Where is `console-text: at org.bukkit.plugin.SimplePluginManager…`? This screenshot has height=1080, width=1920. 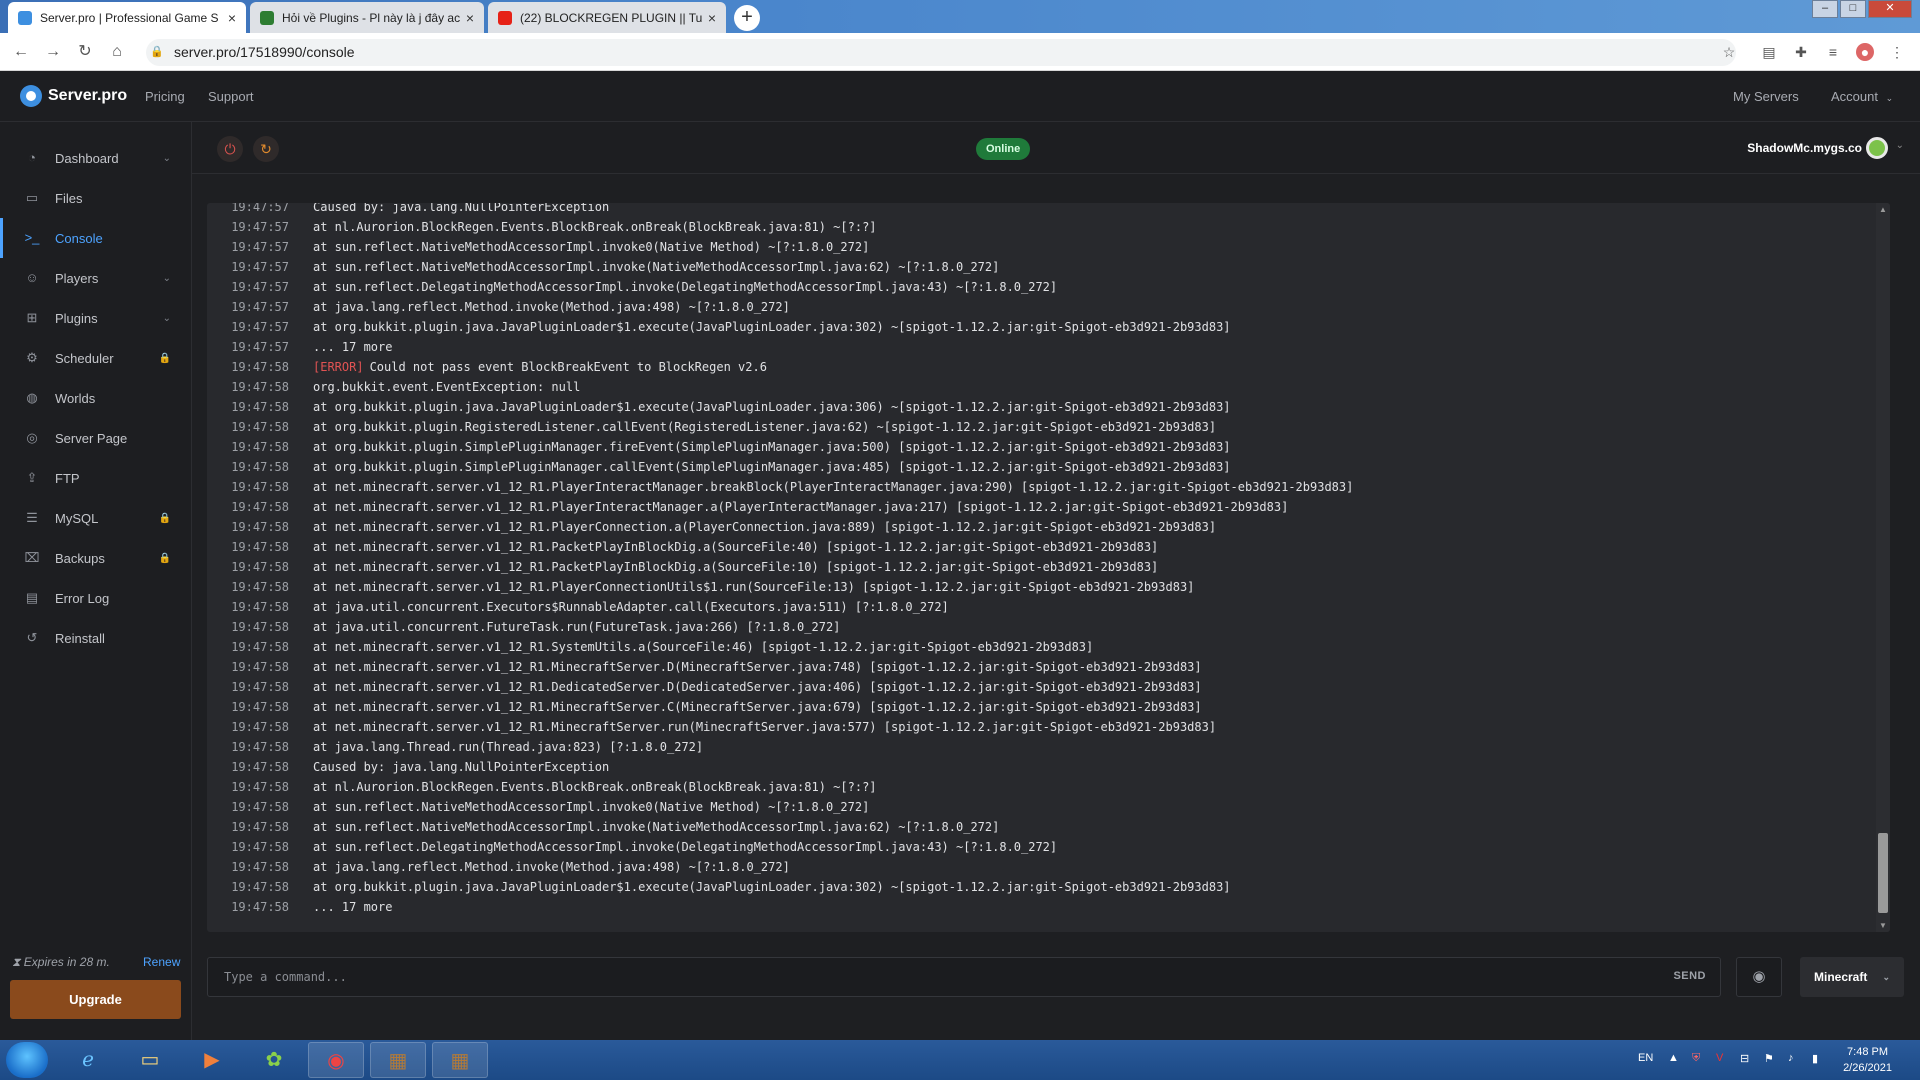 console-text: at org.bukkit.plugin.SimplePluginManager… is located at coordinates (772, 447).